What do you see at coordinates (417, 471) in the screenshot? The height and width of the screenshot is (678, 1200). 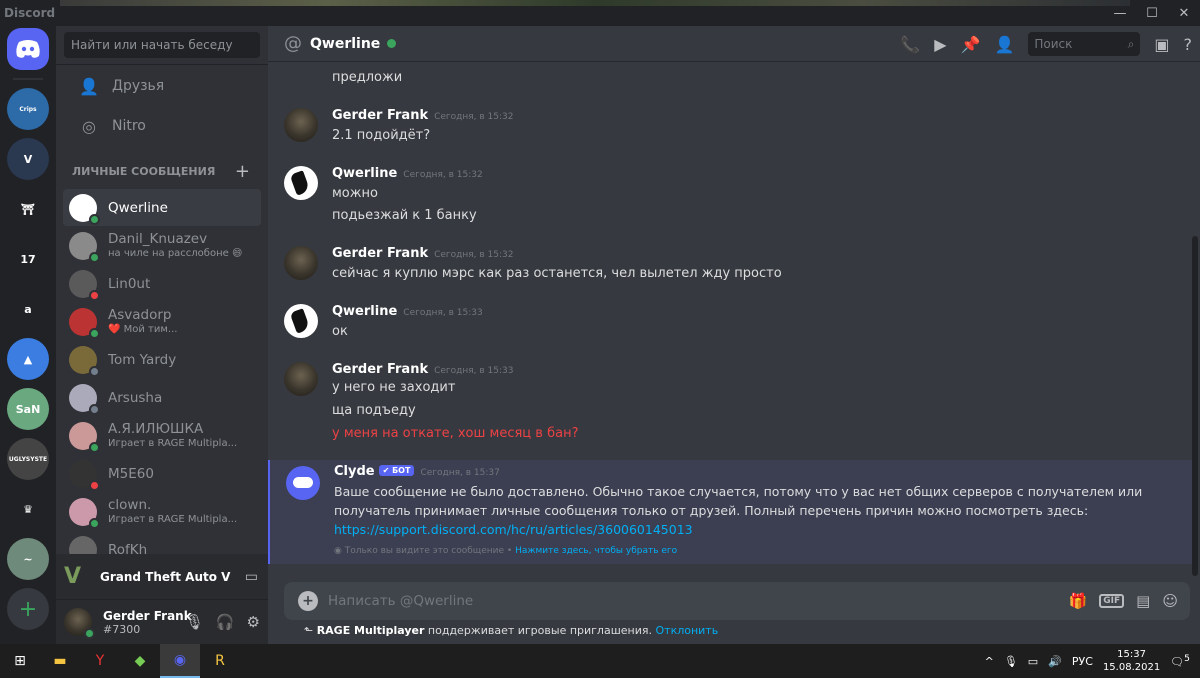 I see `message-header: Clyde ✔ БОТ Сегодня, в 15:37` at bounding box center [417, 471].